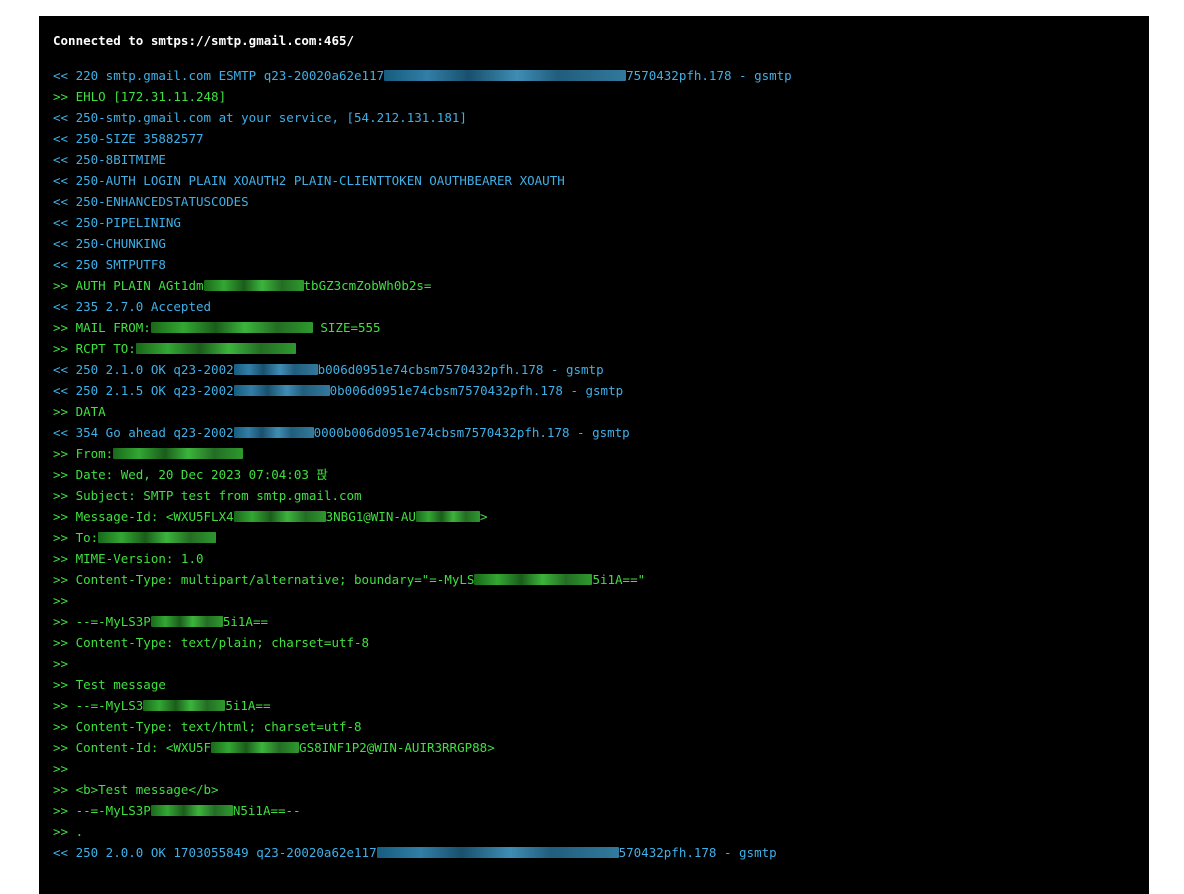  What do you see at coordinates (98, 705) in the screenshot?
I see `line-text: >> --=-MyLS3` at bounding box center [98, 705].